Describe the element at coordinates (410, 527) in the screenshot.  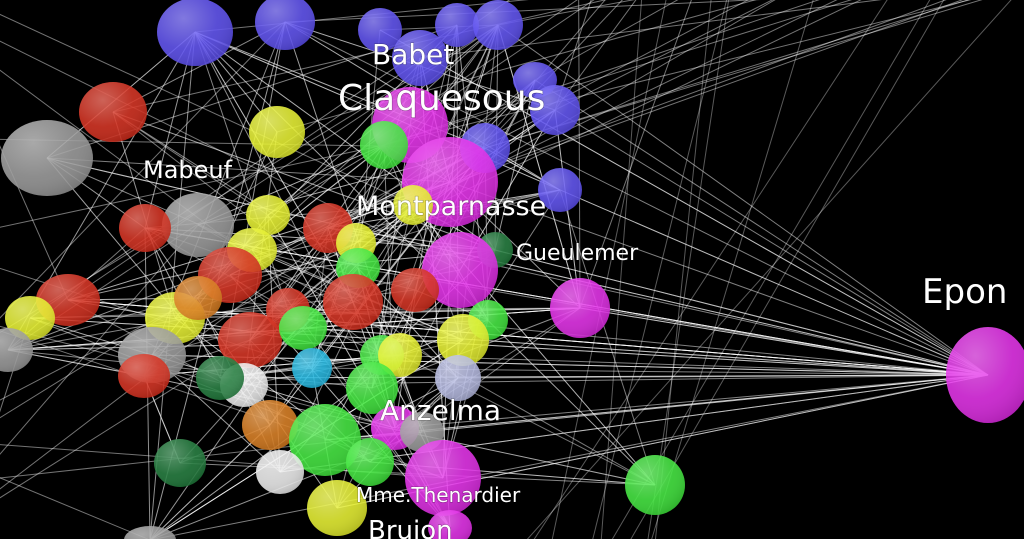
I see `node-label-brujon: Brujon` at that location.